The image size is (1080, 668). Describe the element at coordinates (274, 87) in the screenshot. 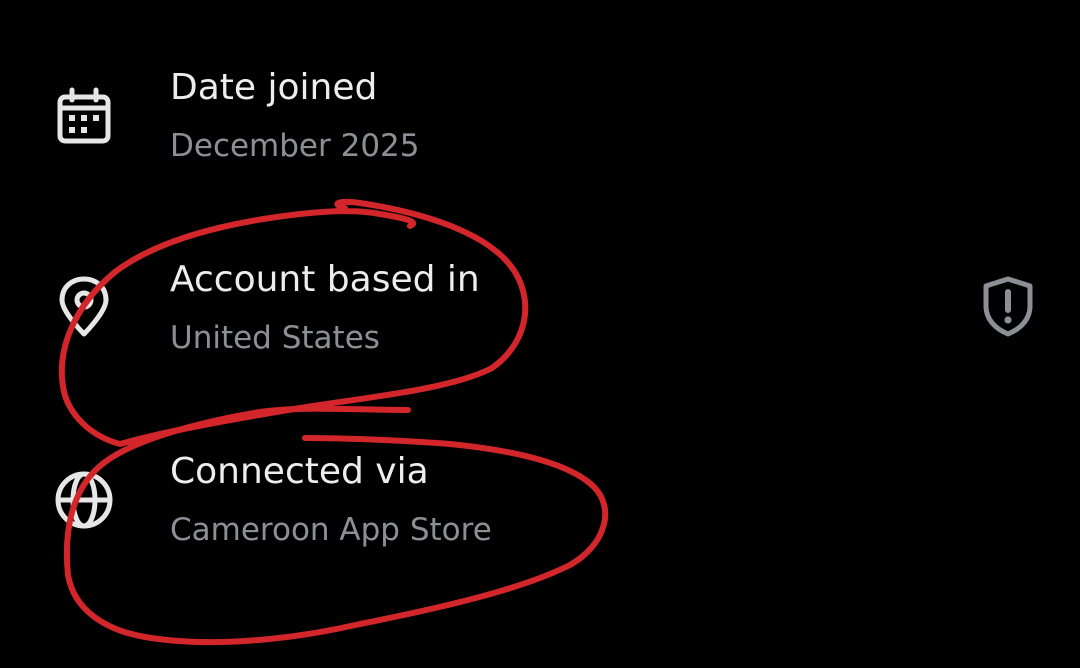

I see `date-joined-label: Date joined` at that location.